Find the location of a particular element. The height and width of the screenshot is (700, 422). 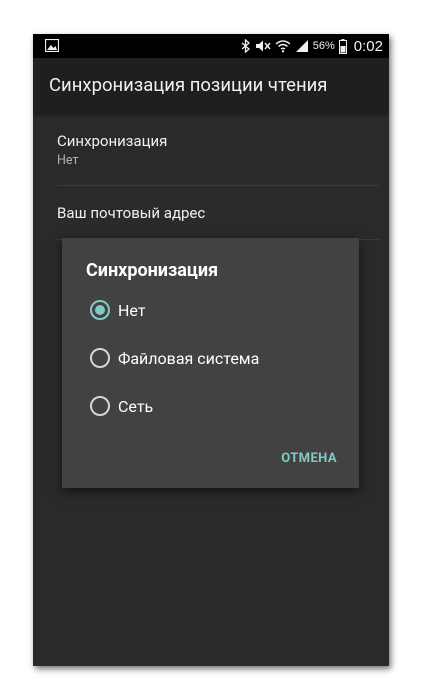

option-label: Нет is located at coordinates (132, 310).